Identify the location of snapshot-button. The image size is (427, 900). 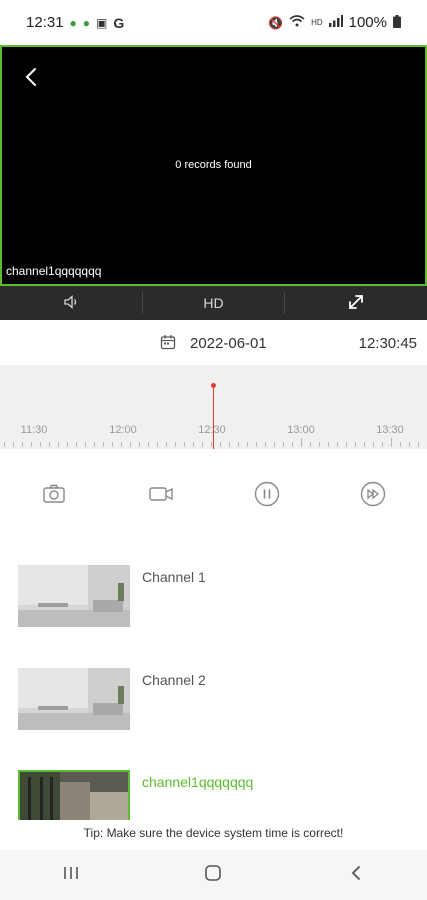
(54, 494).